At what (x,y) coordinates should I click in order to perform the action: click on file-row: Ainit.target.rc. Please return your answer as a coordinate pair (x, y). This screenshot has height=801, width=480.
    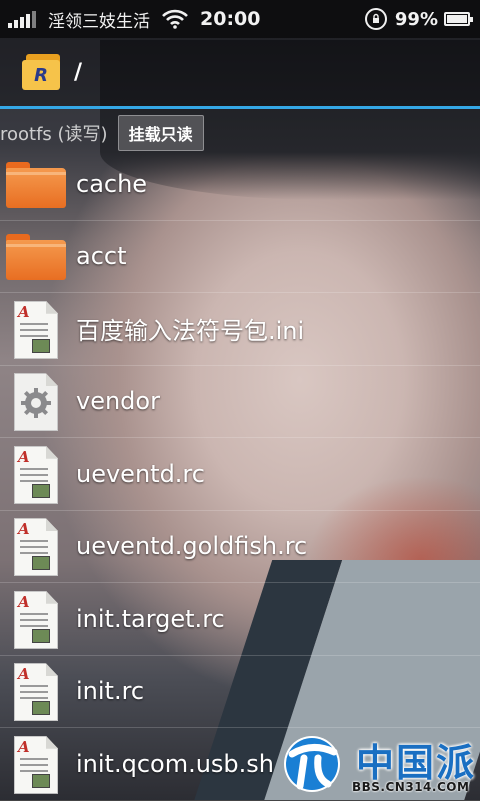
    Looking at the image, I should click on (240, 619).